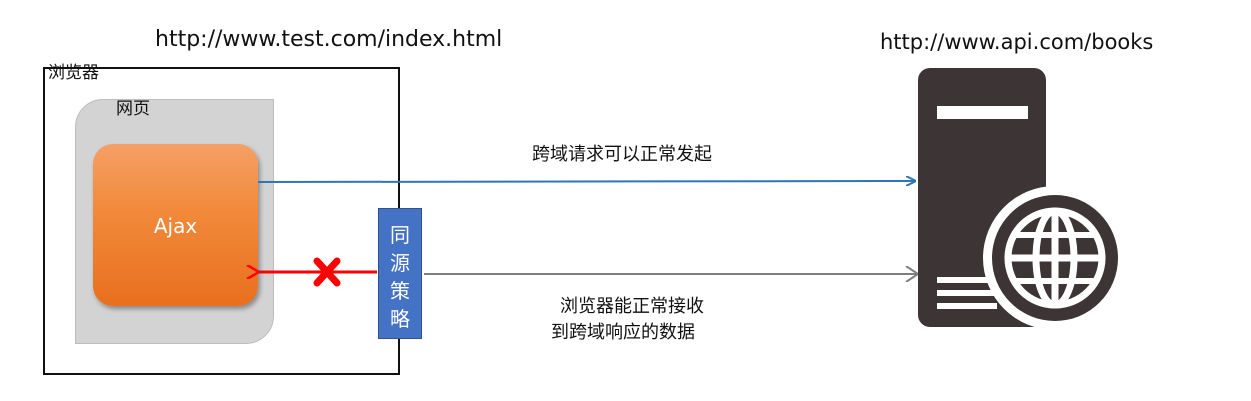  What do you see at coordinates (400, 235) in the screenshot?
I see `policy-char: 同` at bounding box center [400, 235].